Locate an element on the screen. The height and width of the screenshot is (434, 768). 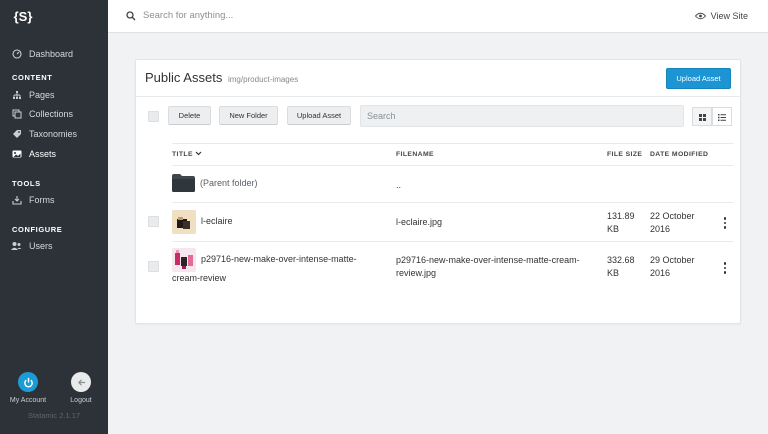
sidebar-item-label: Dashboard is located at coordinates (51, 54).